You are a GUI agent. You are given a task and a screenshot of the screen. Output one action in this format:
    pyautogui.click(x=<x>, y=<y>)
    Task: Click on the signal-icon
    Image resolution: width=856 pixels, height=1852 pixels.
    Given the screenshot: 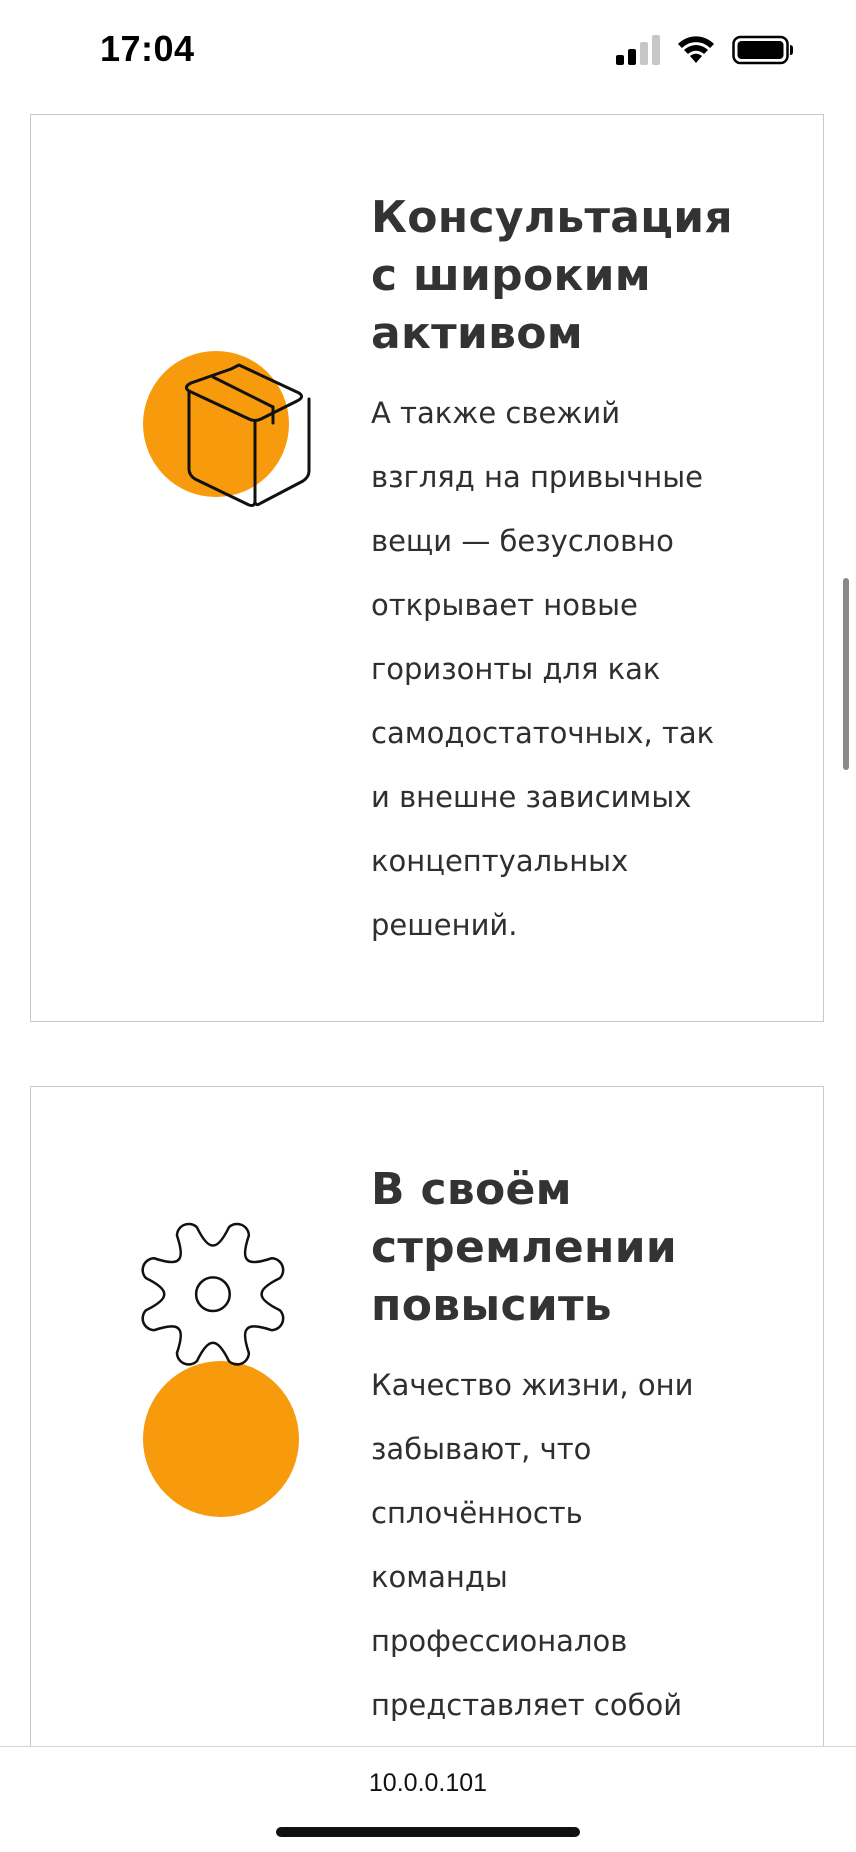 What is the action you would take?
    pyautogui.click(x=638, y=50)
    